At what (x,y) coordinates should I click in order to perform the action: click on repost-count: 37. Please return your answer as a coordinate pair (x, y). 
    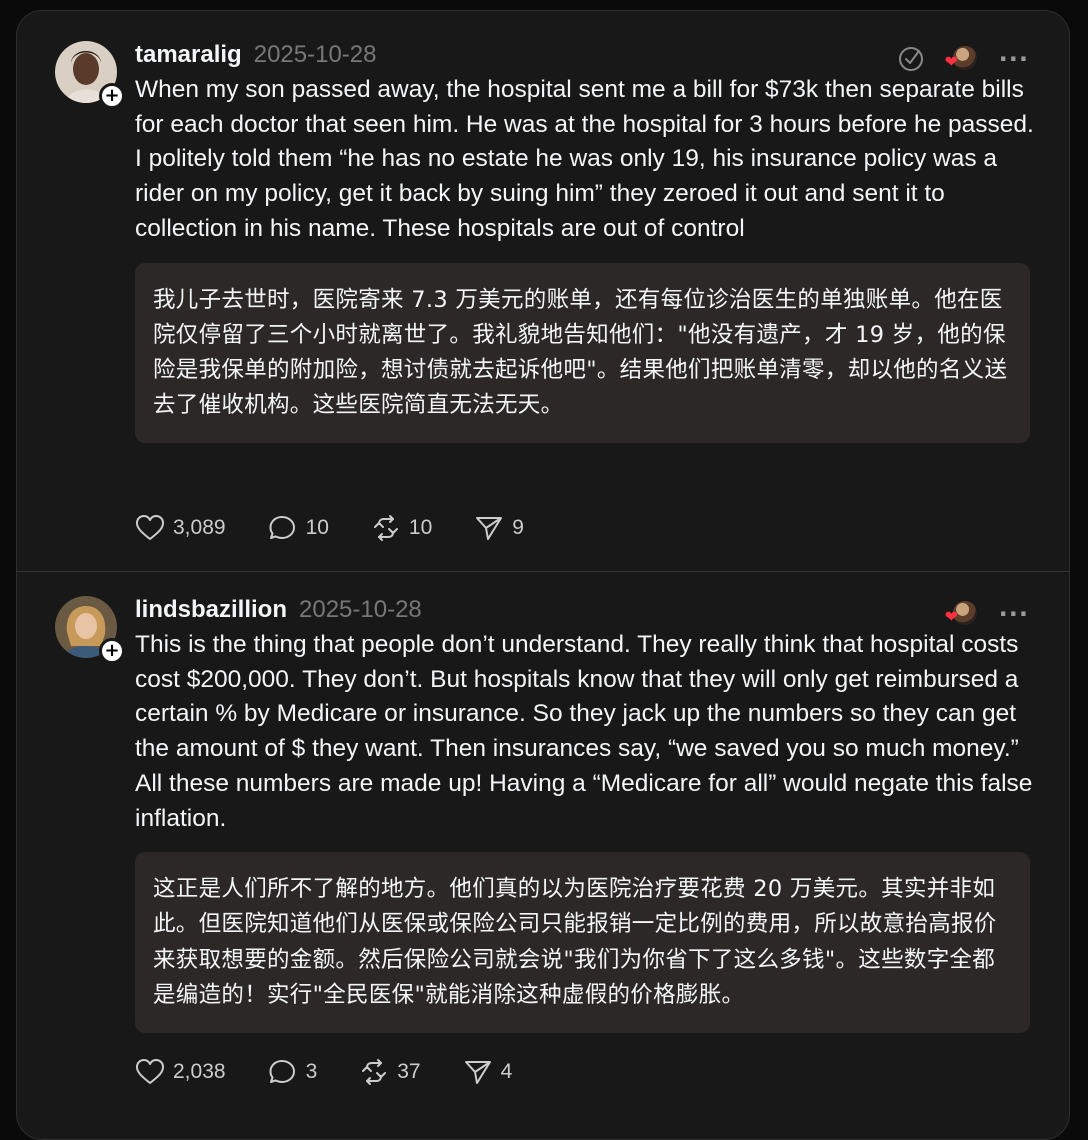
    Looking at the image, I should click on (409, 1071).